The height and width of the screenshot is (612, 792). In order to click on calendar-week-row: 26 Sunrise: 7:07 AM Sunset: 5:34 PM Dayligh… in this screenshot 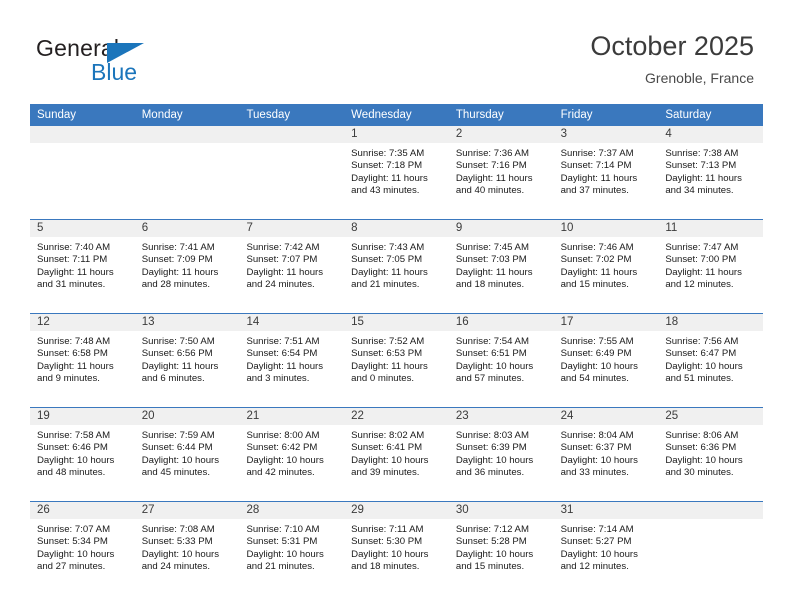, I will do `click(397, 548)`.